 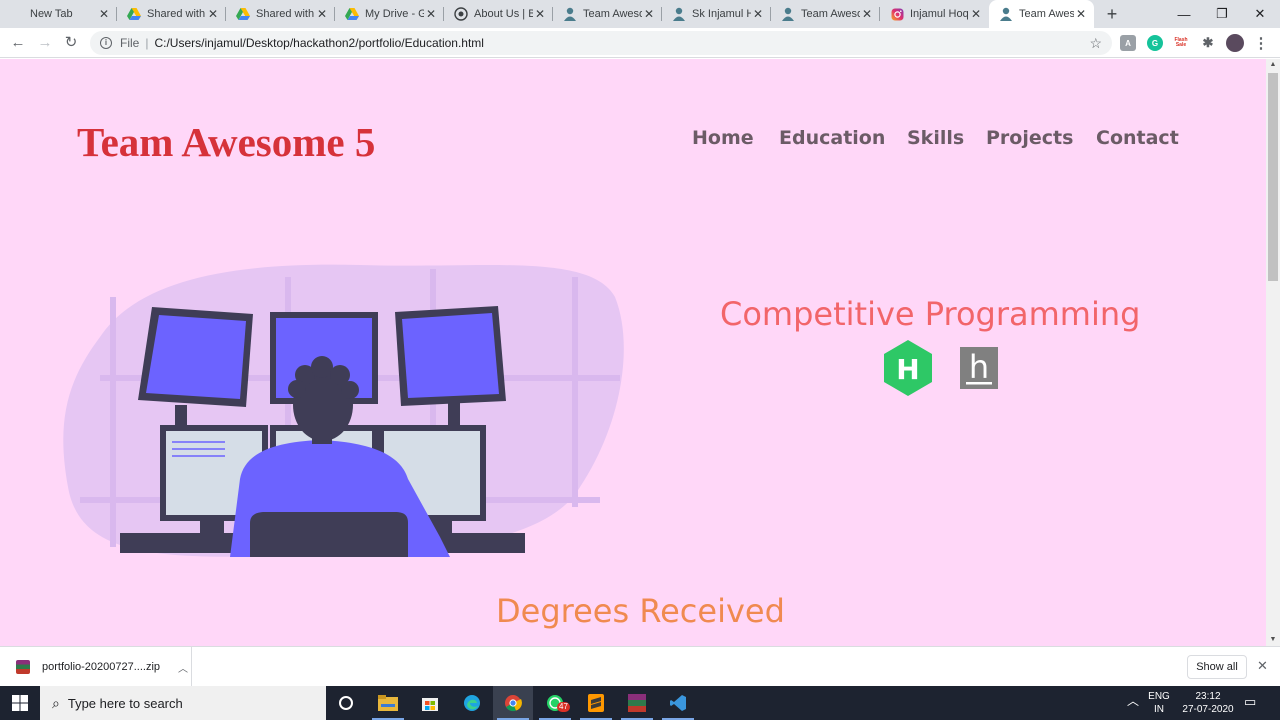 I want to click on vscode-icon, so click(x=678, y=703).